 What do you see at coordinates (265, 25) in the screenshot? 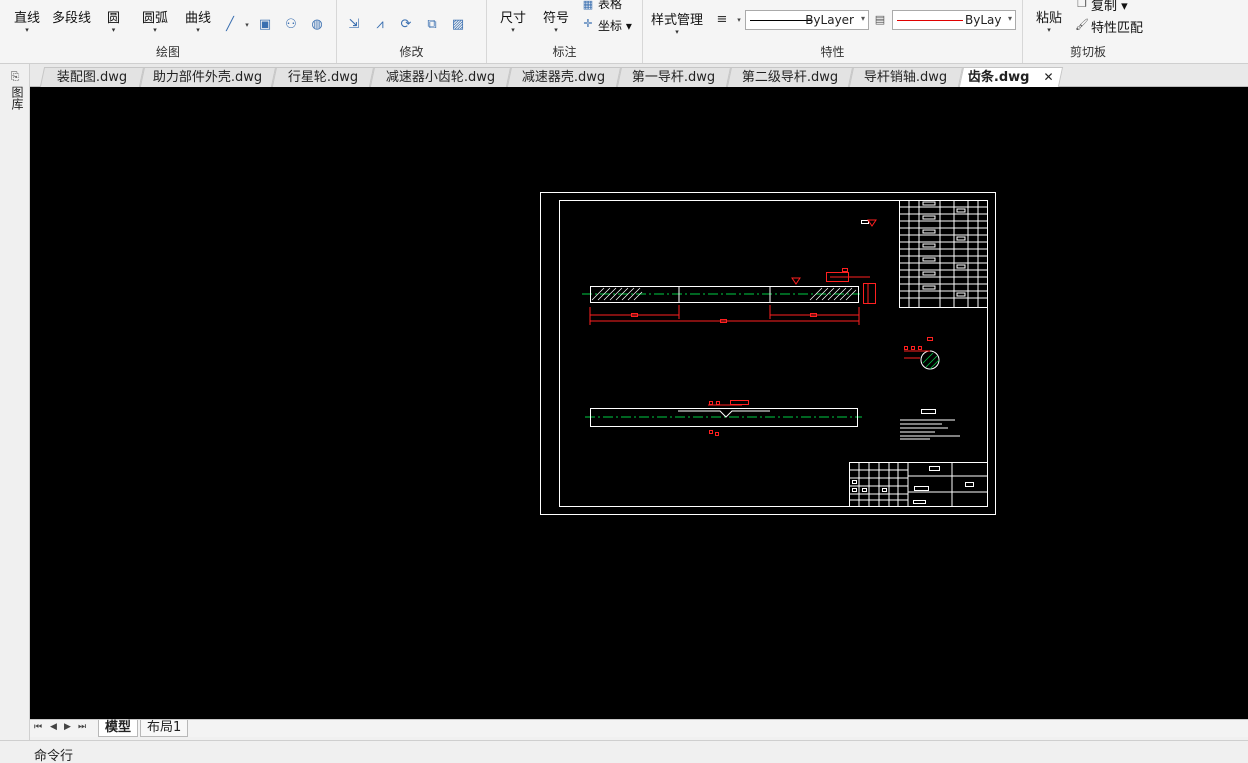
I see `rectangle-icon: ▣` at bounding box center [265, 25].